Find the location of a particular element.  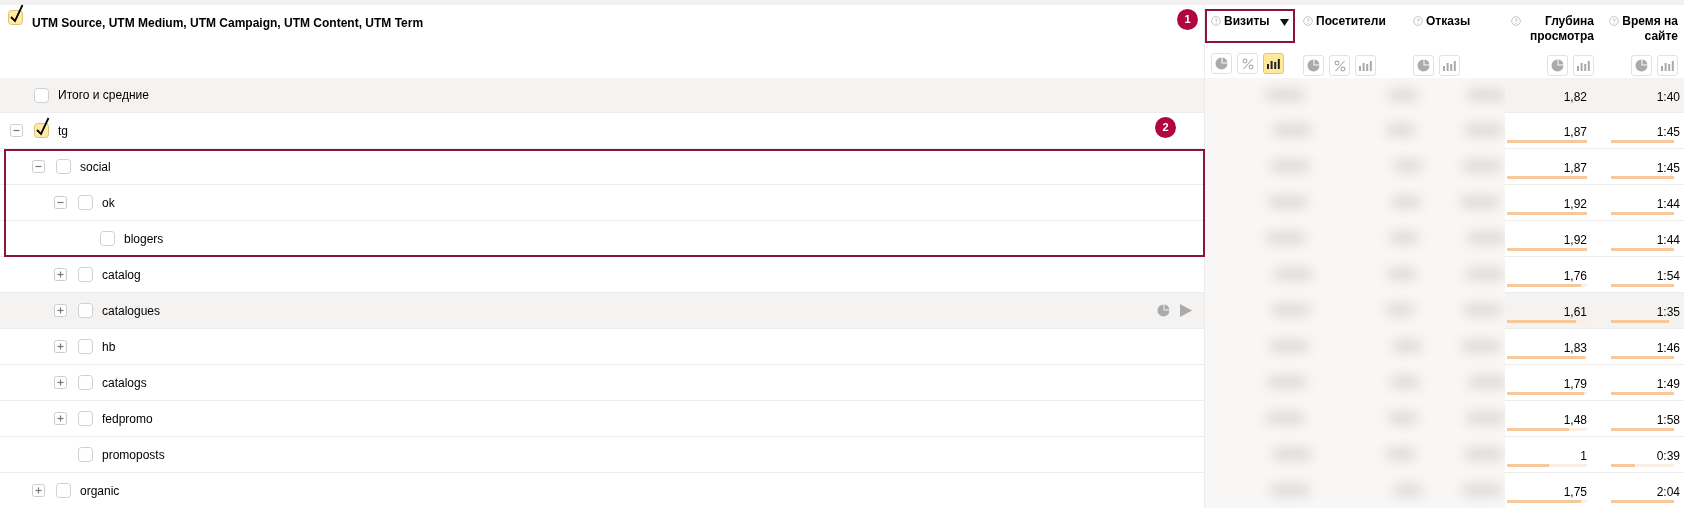

row-label: Итого и средние is located at coordinates (103, 95).